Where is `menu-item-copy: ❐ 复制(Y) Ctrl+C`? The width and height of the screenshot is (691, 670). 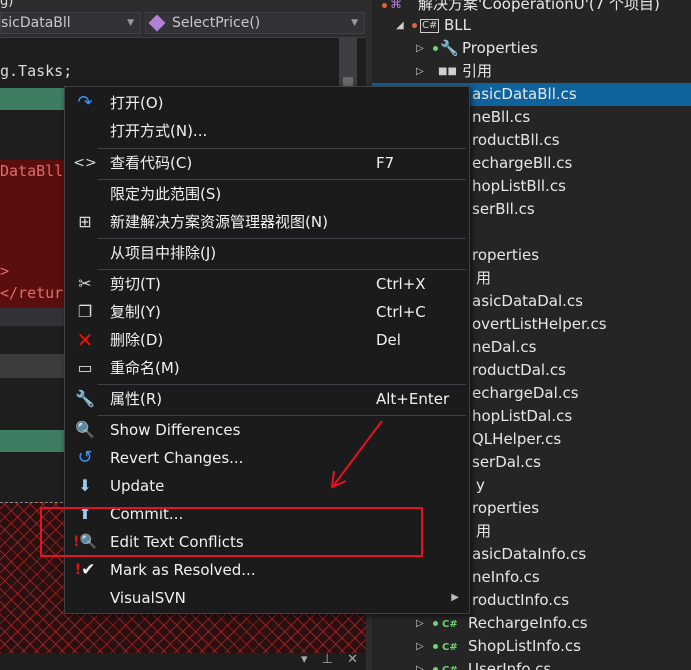 menu-item-copy: ❐ 复制(Y) Ctrl+C is located at coordinates (267, 312).